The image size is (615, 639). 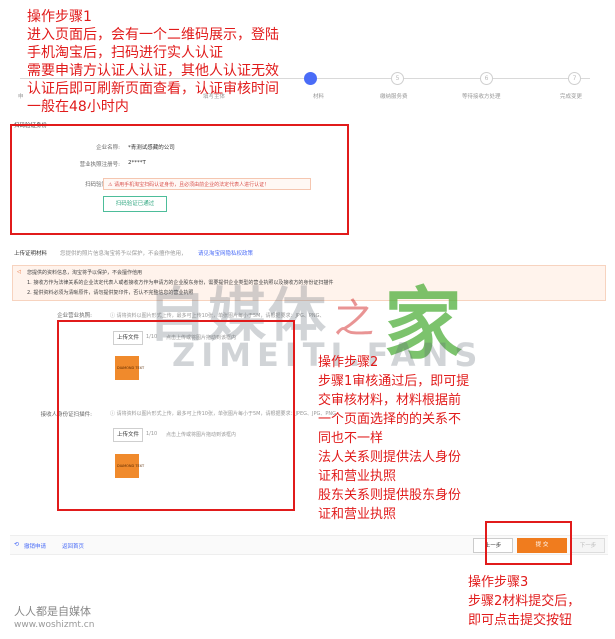 I want to click on footer-url: www.woshizmt.cn, so click(x=54, y=625).